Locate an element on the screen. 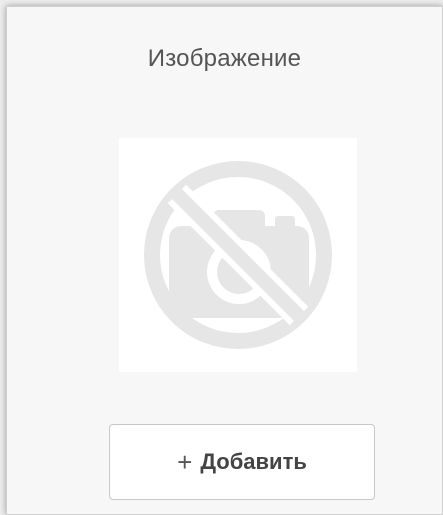  add-button-label: Добавить is located at coordinates (253, 461).